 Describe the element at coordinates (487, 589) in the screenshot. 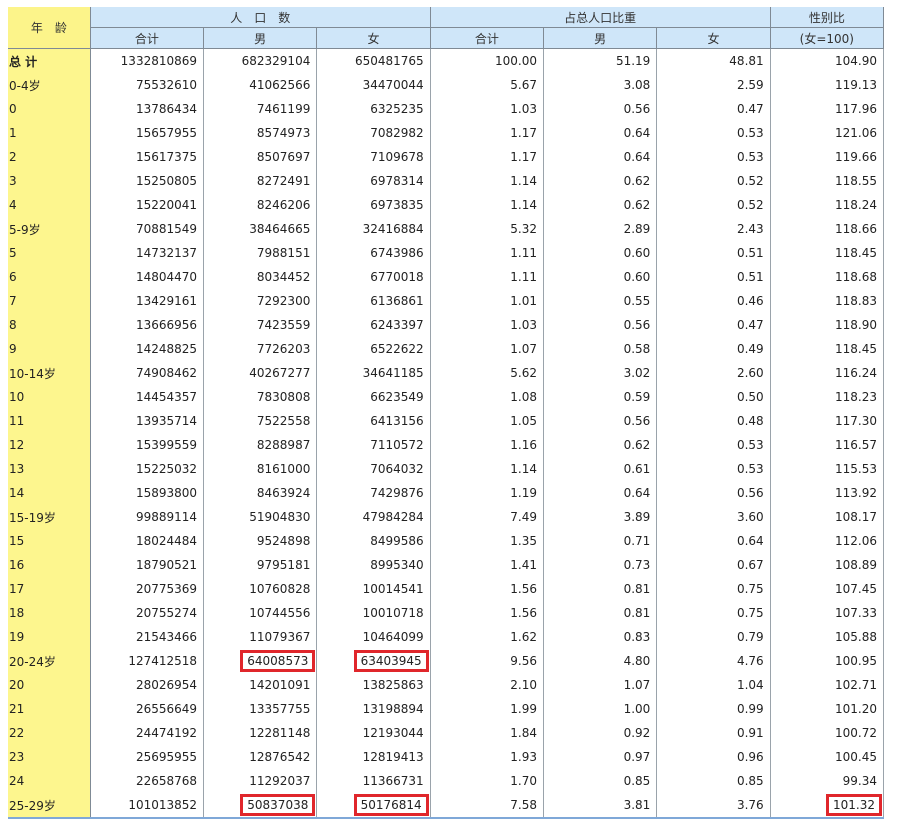

I see `share-total-cell: 1.56` at that location.